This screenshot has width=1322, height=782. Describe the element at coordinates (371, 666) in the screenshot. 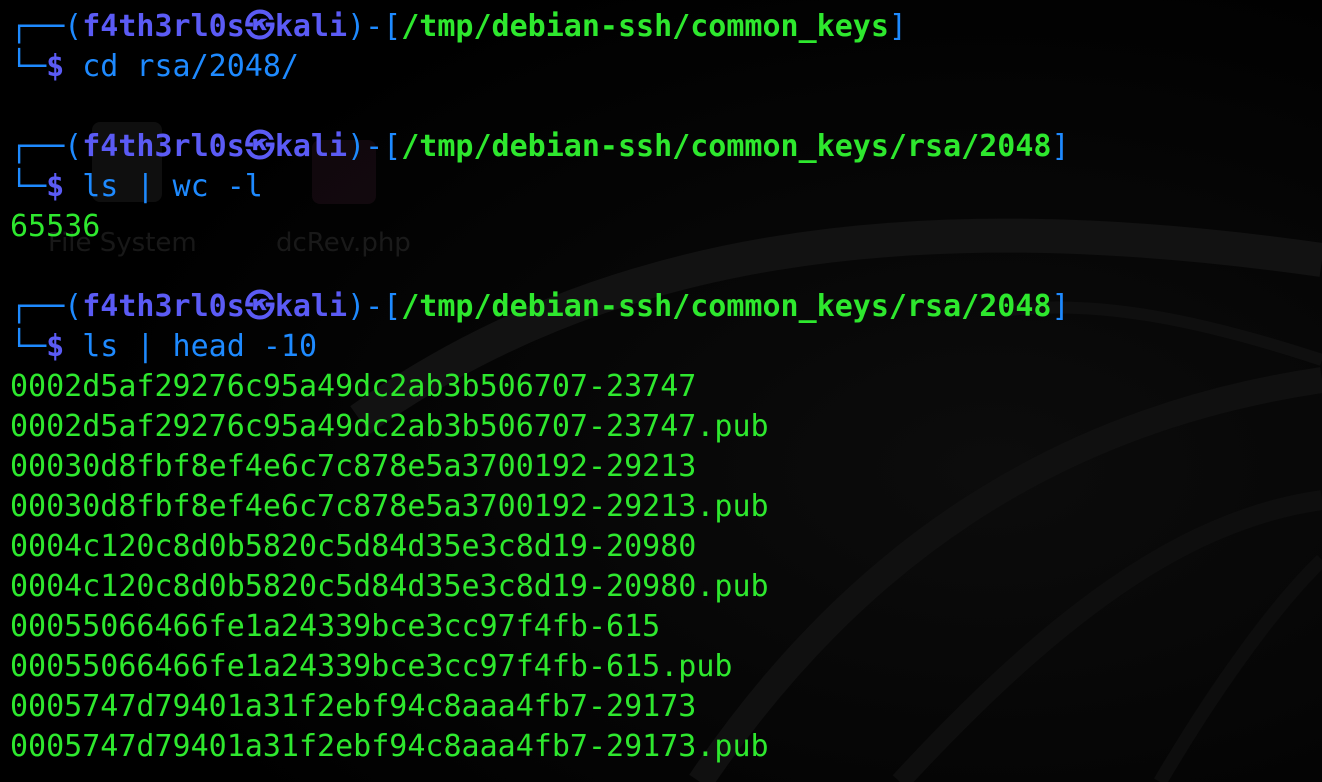

I see `output-line: 00055066466fe1a24339bce3cc97f4fb-615.pub` at that location.